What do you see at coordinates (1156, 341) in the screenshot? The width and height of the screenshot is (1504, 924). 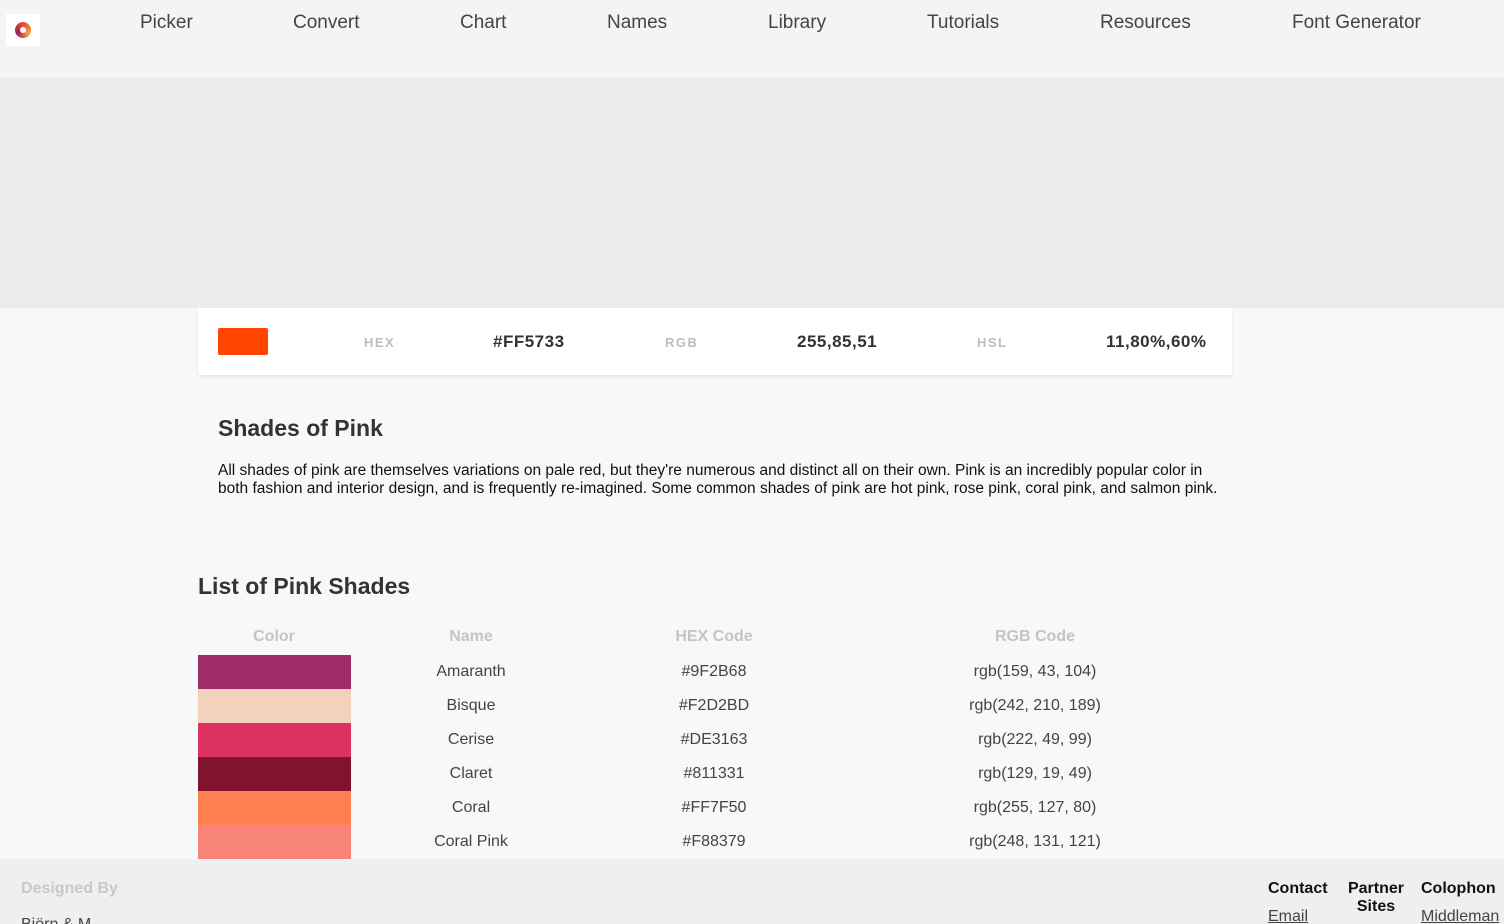 I see `hsl-value: 11,80%,60%` at bounding box center [1156, 341].